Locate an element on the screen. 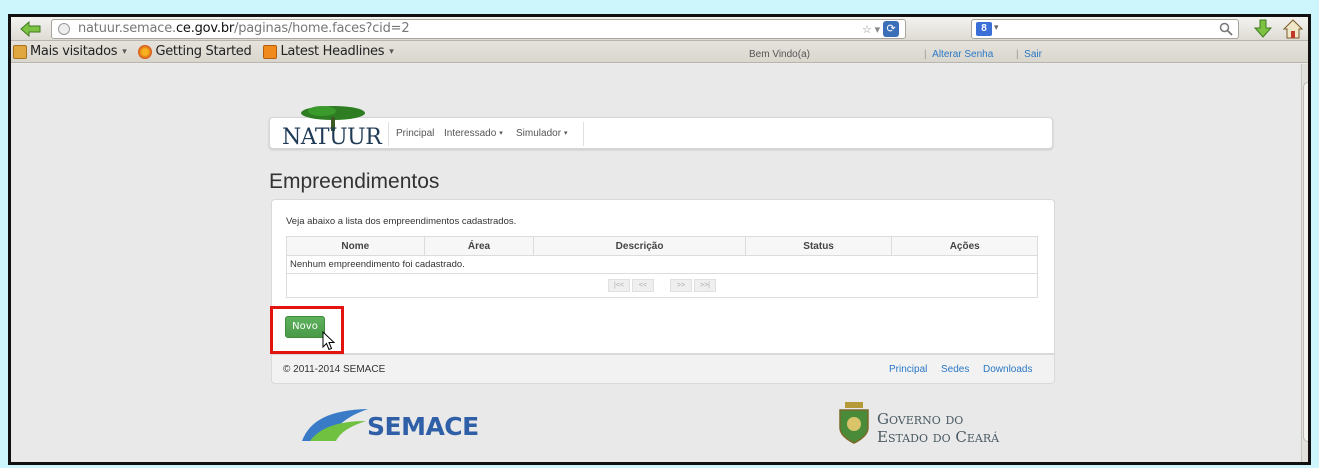 The image size is (1319, 468). gov-logo-line1: Governo do is located at coordinates (920, 419).